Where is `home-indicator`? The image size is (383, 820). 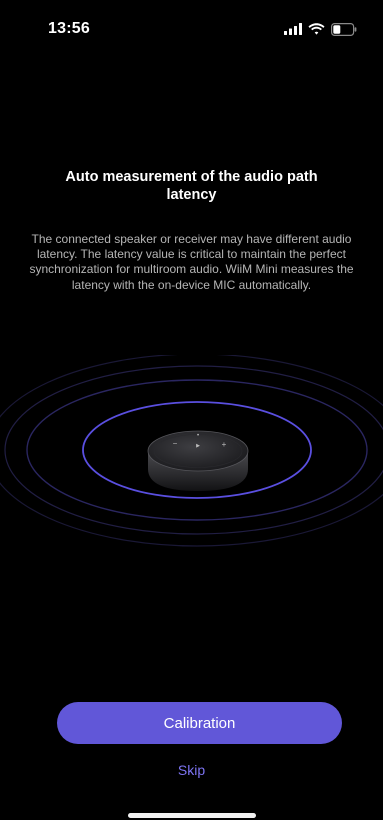
home-indicator is located at coordinates (192, 815).